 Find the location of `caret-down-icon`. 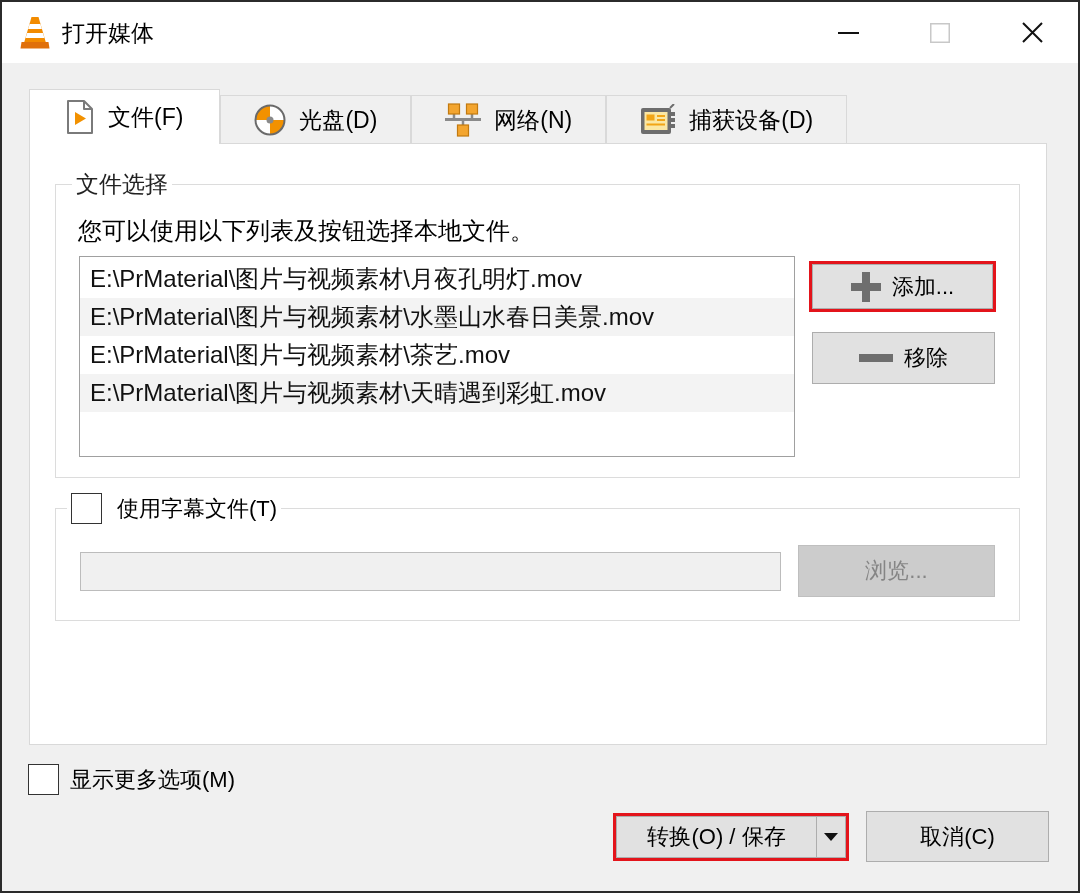

caret-down-icon is located at coordinates (831, 836).